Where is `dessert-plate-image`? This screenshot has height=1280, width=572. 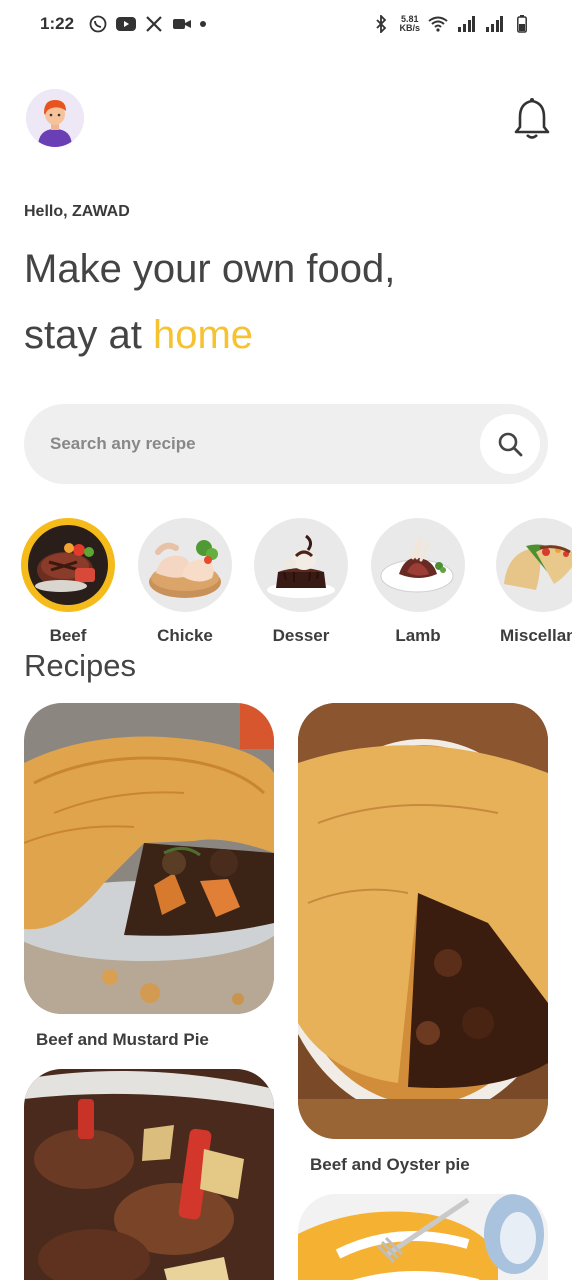
dessert-plate-image is located at coordinates (423, 1237).